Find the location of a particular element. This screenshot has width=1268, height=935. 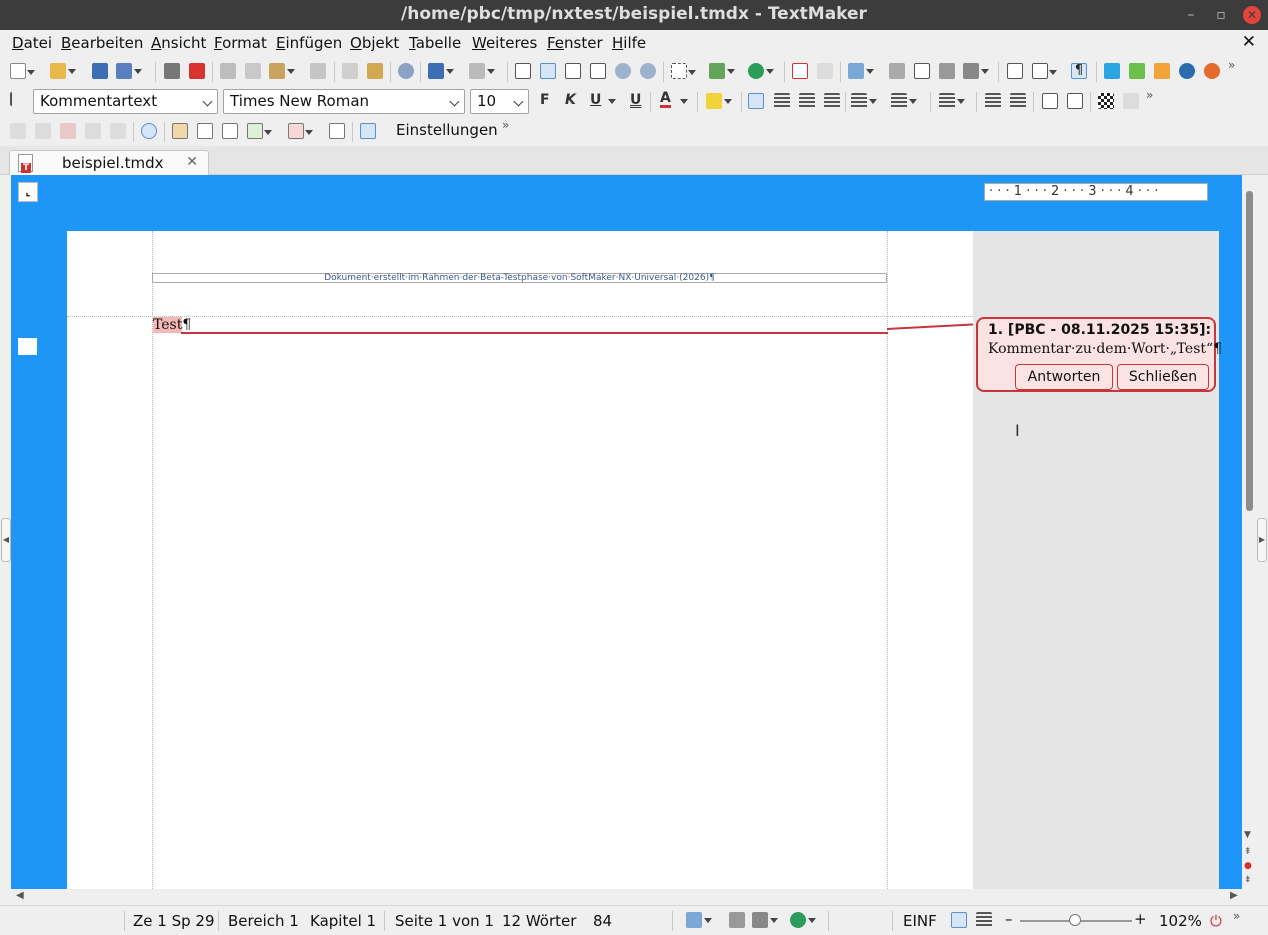

status-insert-mode: EINF is located at coordinates (920, 921).